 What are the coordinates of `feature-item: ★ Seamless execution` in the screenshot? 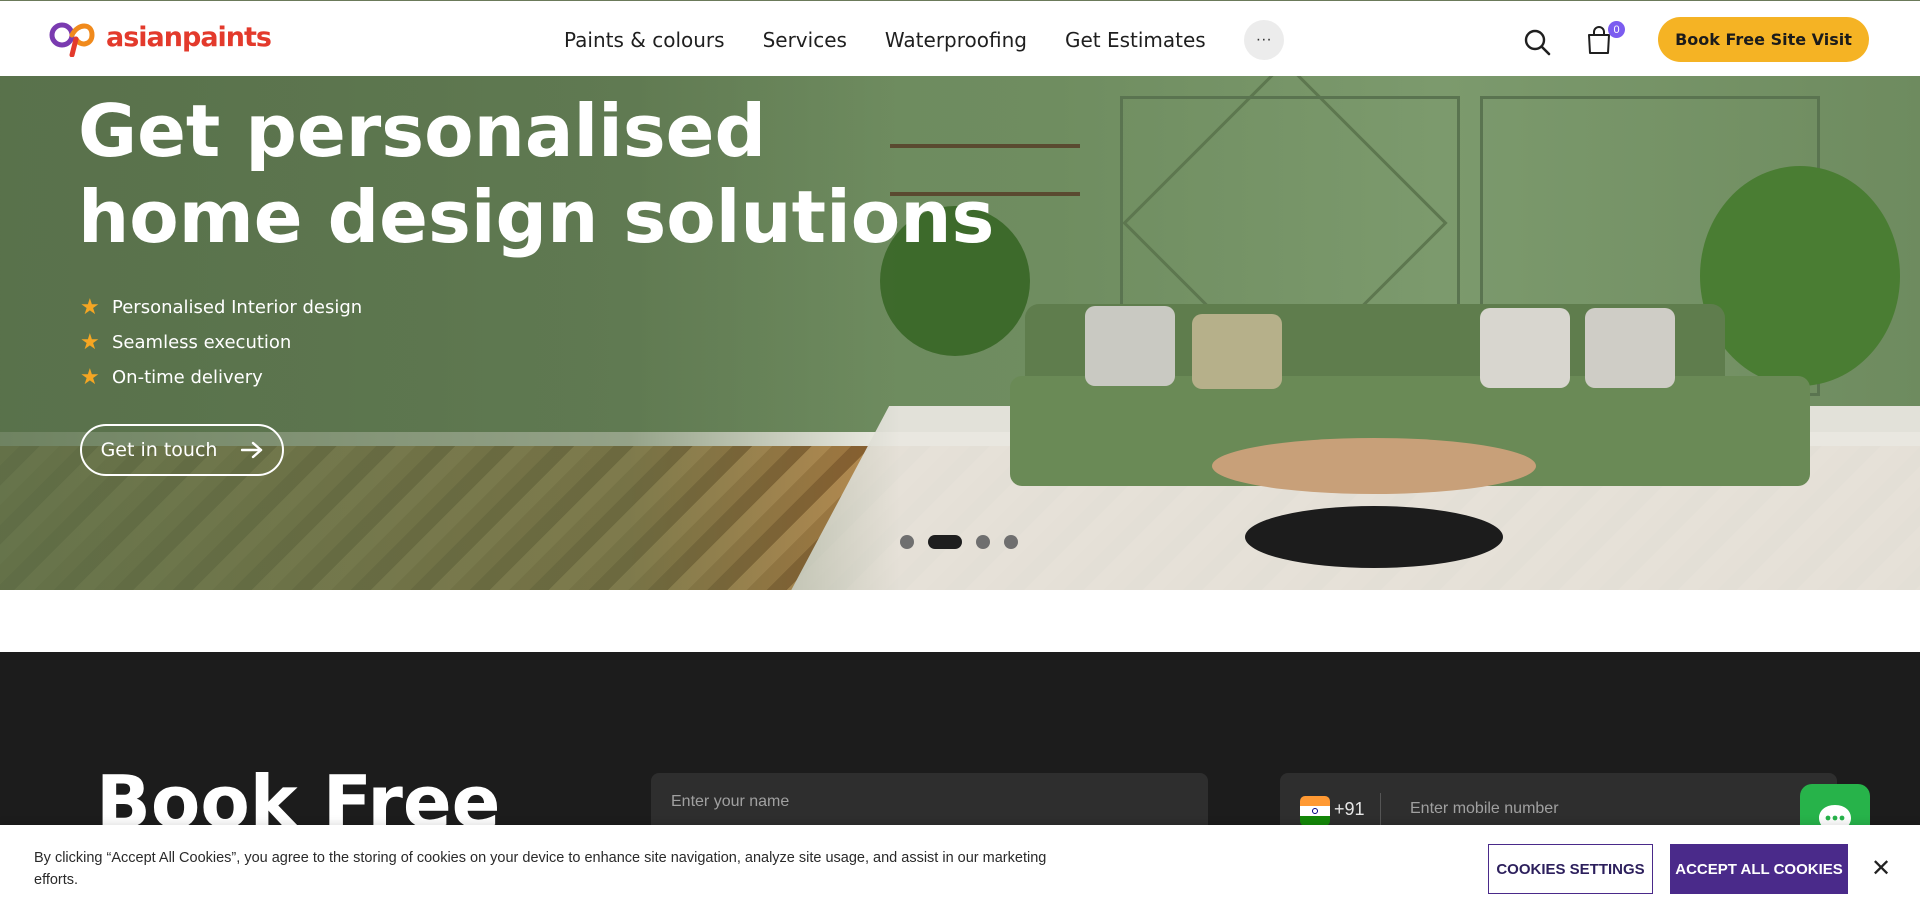 It's located at (221, 342).